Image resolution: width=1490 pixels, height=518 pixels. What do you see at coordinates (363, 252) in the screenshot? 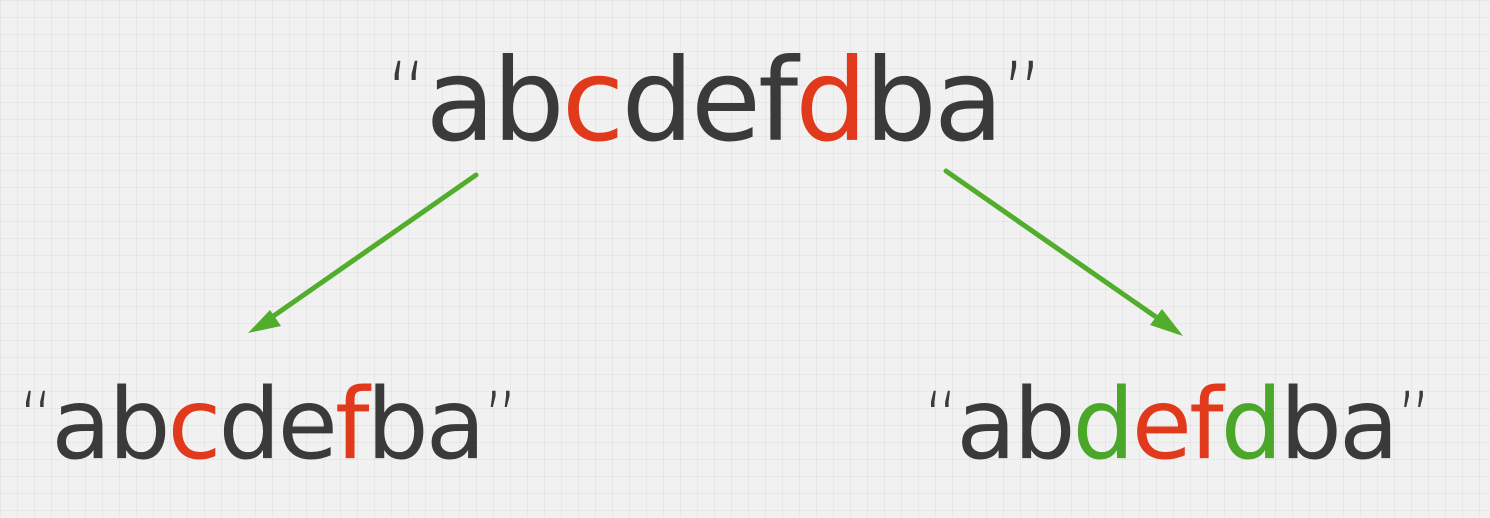
I see `arrow-to-left` at bounding box center [363, 252].